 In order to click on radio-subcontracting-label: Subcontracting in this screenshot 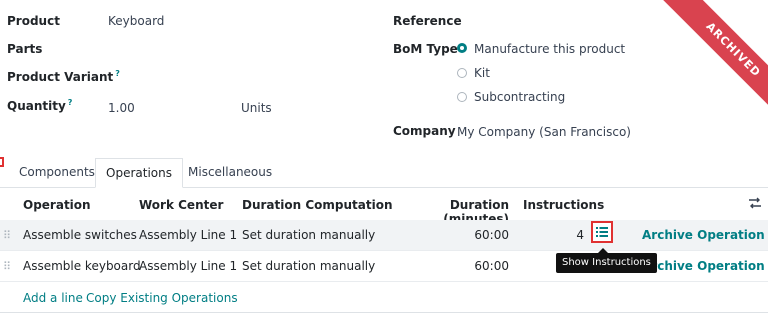, I will do `click(519, 97)`.